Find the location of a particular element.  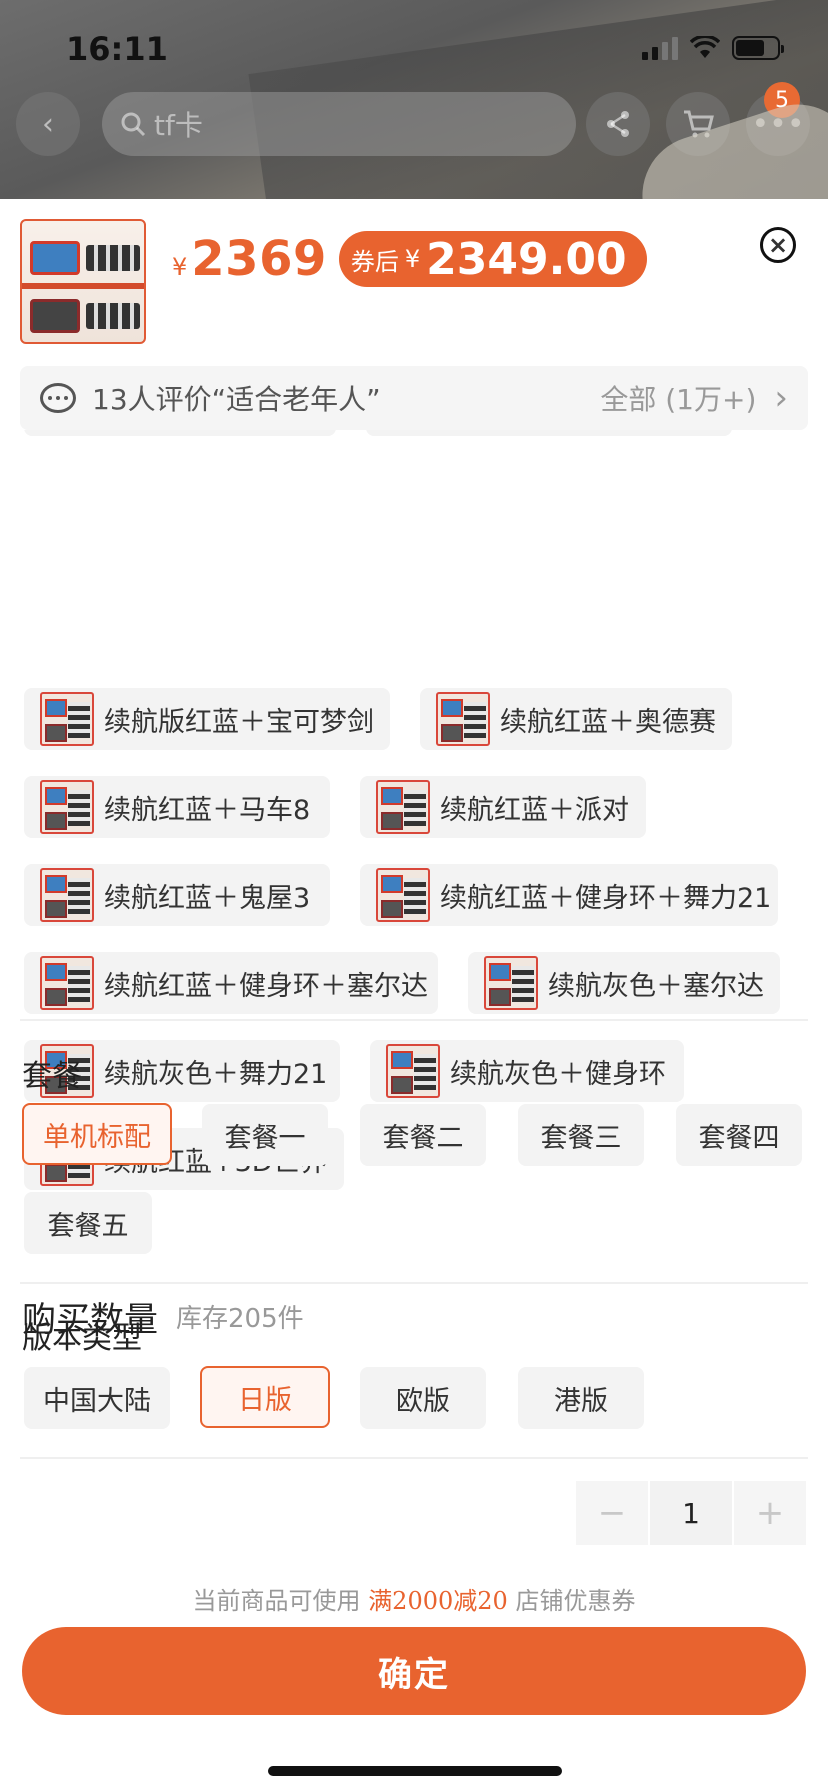

coupon-currency: ¥ is located at coordinates (412, 259).